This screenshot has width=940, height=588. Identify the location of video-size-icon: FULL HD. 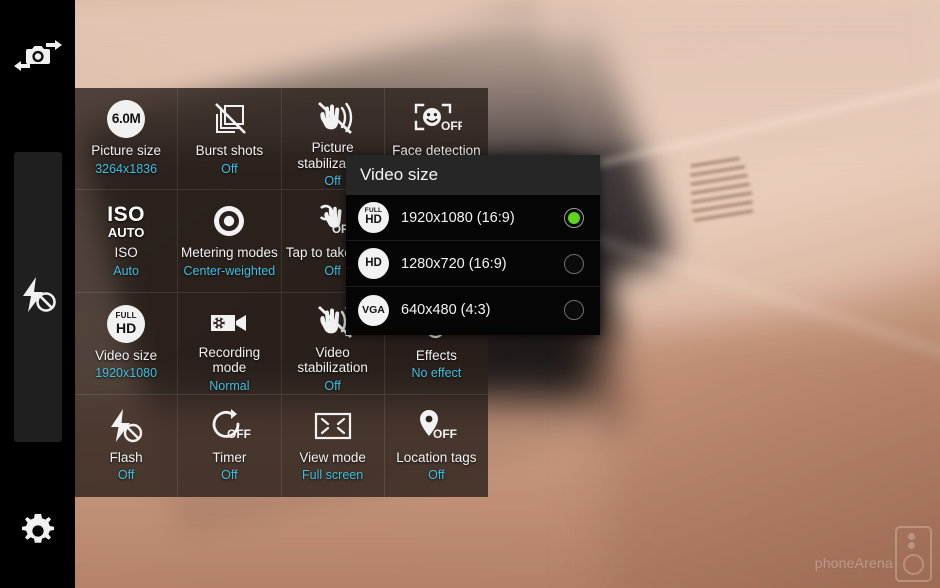
(126, 324).